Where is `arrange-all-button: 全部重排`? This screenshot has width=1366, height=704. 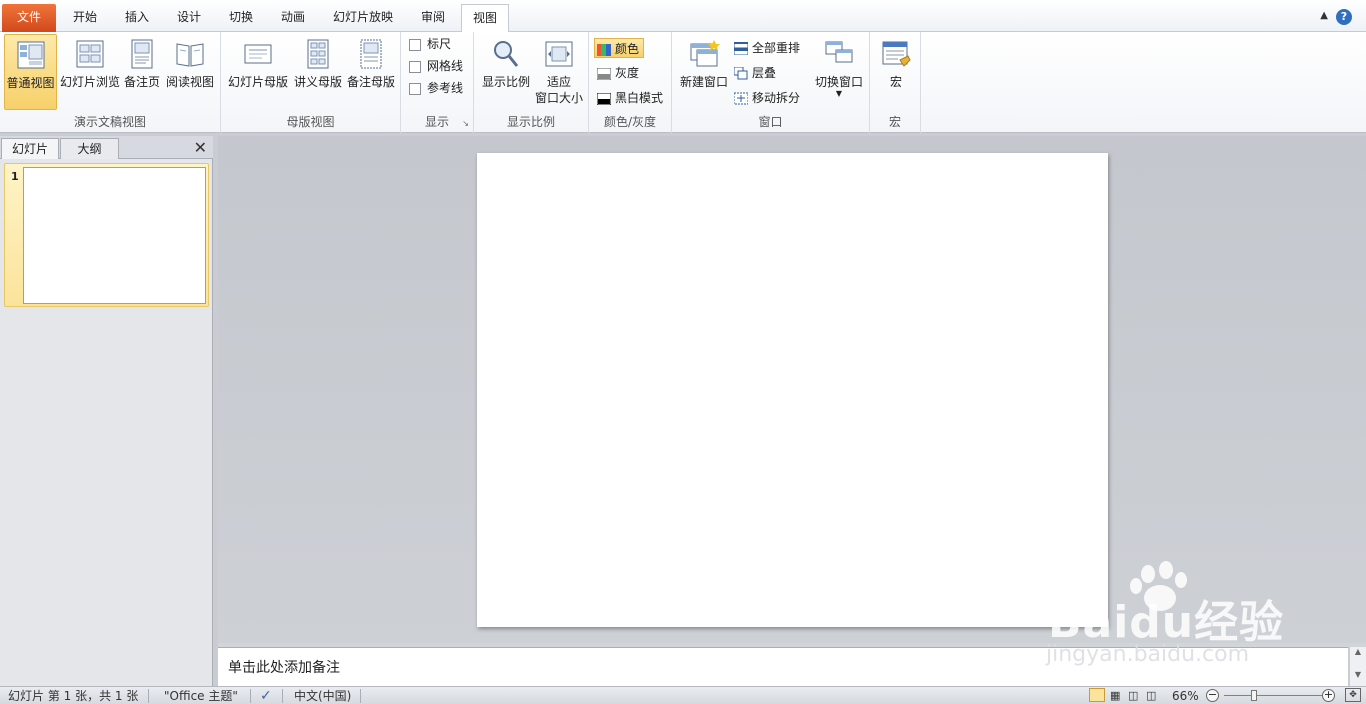
arrange-all-button: 全部重排 is located at coordinates (767, 48).